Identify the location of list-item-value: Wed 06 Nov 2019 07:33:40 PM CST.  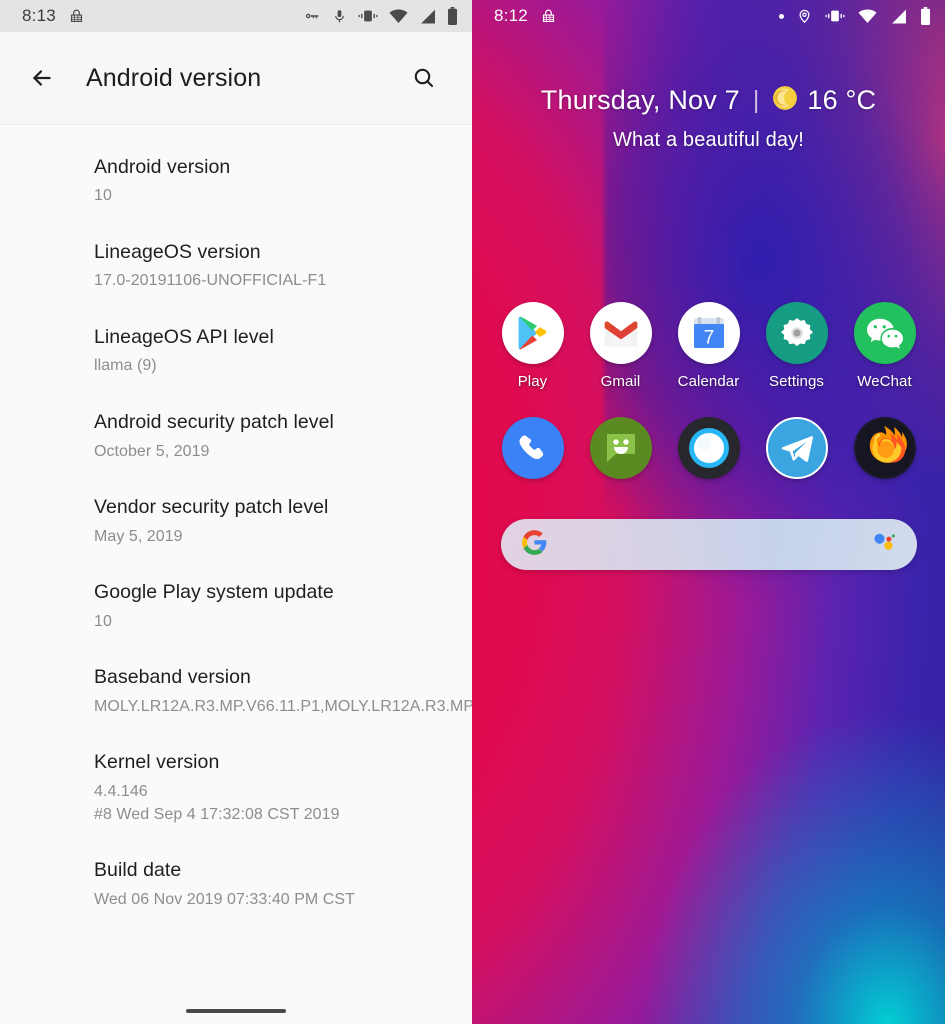
(224, 899).